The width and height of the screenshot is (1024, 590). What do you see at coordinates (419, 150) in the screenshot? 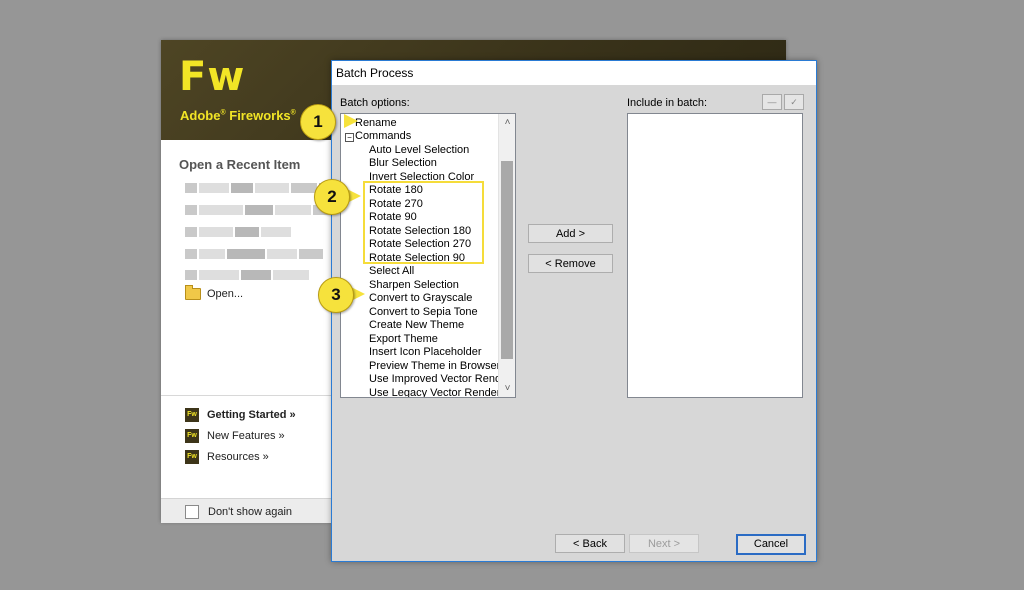
I see `option-item: Auto Level Selection` at bounding box center [419, 150].